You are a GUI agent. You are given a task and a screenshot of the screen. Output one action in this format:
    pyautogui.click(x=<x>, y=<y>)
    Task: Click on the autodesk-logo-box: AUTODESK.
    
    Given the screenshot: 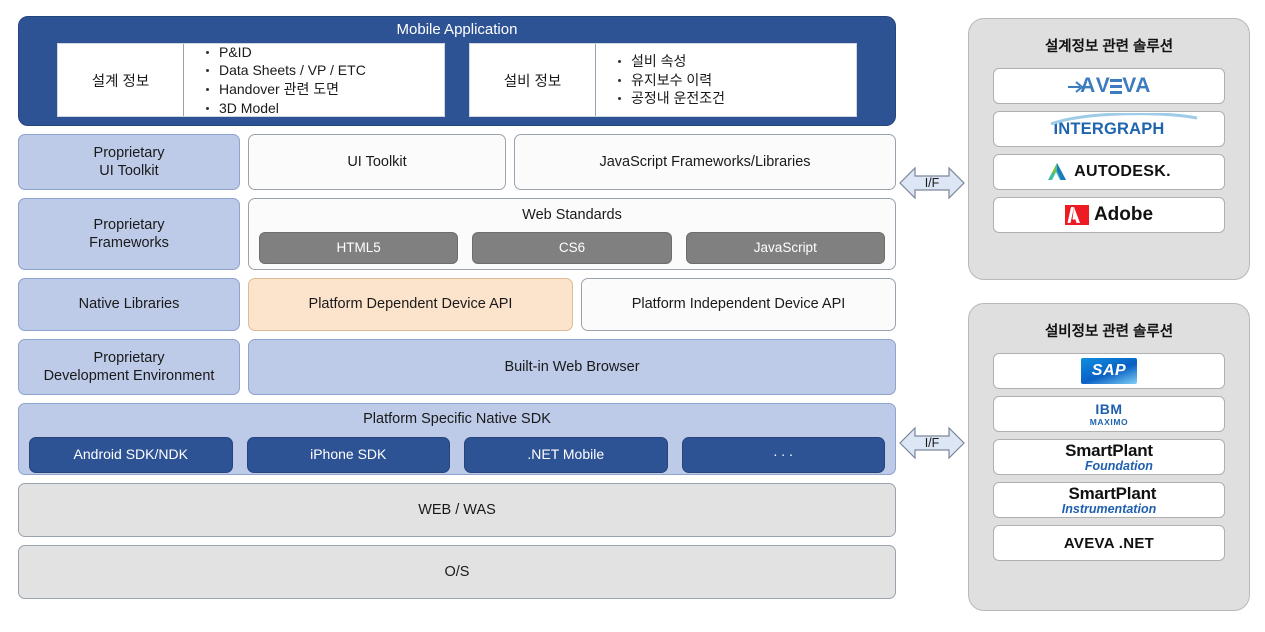 What is the action you would take?
    pyautogui.click(x=1109, y=172)
    